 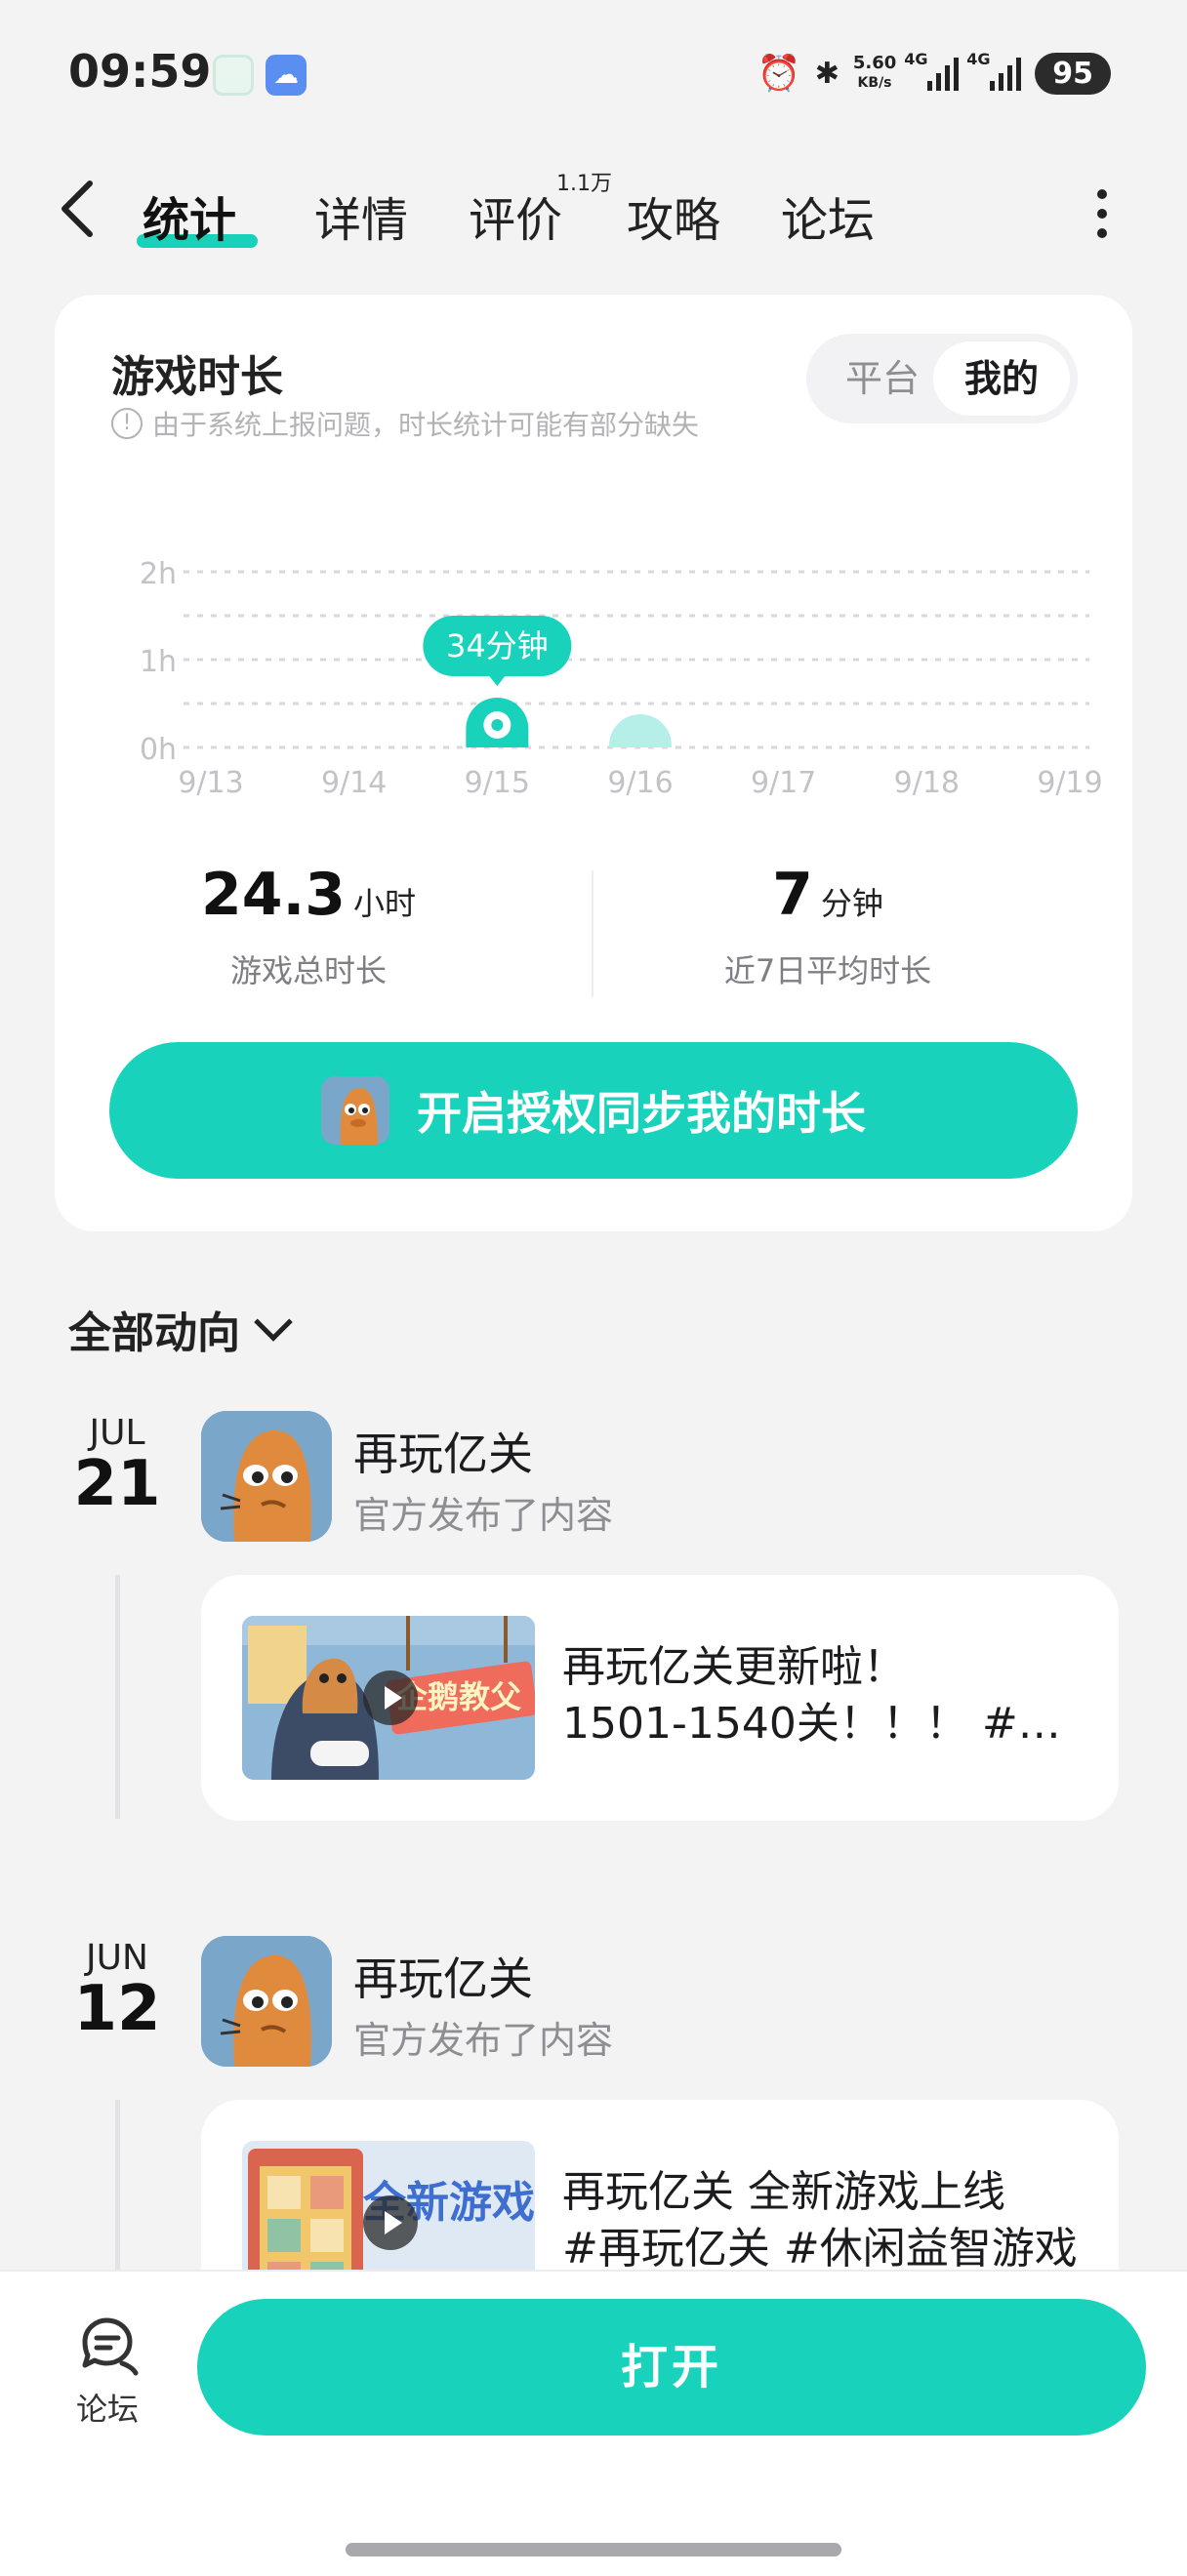 I want to click on chart-x-tick-label: 9/15, so click(x=497, y=783).